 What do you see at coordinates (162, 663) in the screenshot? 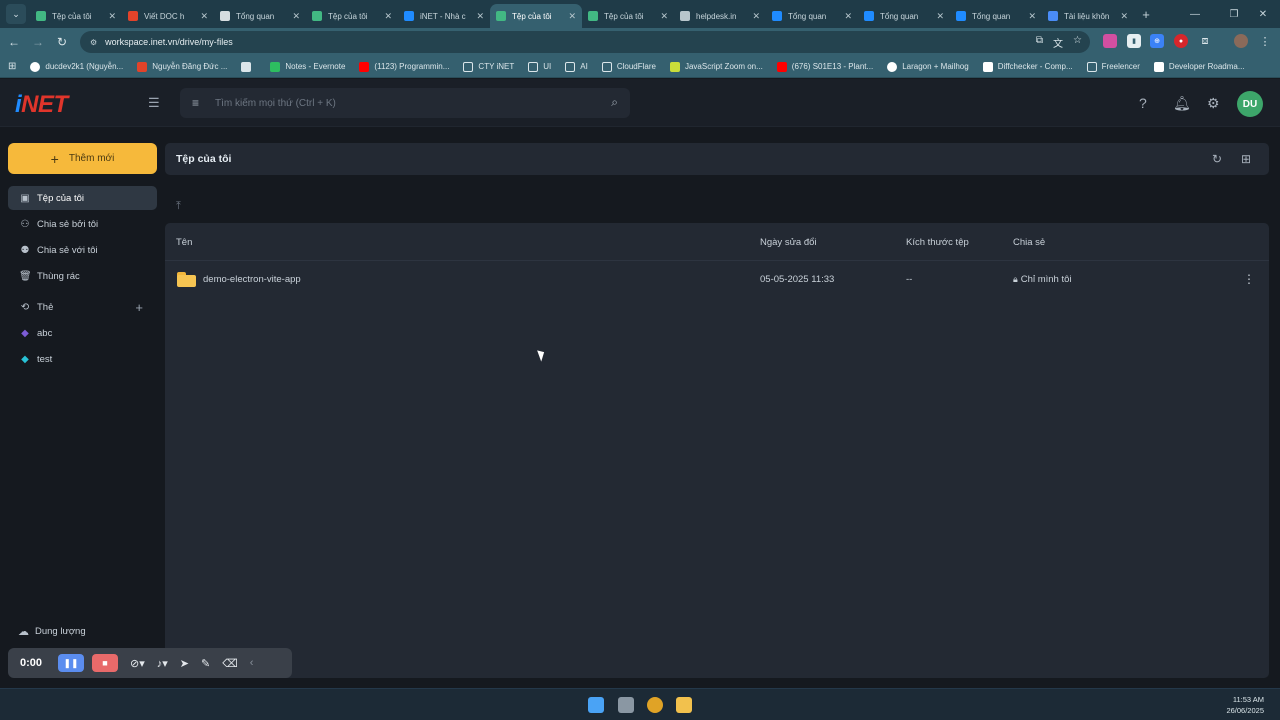
I see `mic-off-icon: ♪▾` at bounding box center [162, 663].